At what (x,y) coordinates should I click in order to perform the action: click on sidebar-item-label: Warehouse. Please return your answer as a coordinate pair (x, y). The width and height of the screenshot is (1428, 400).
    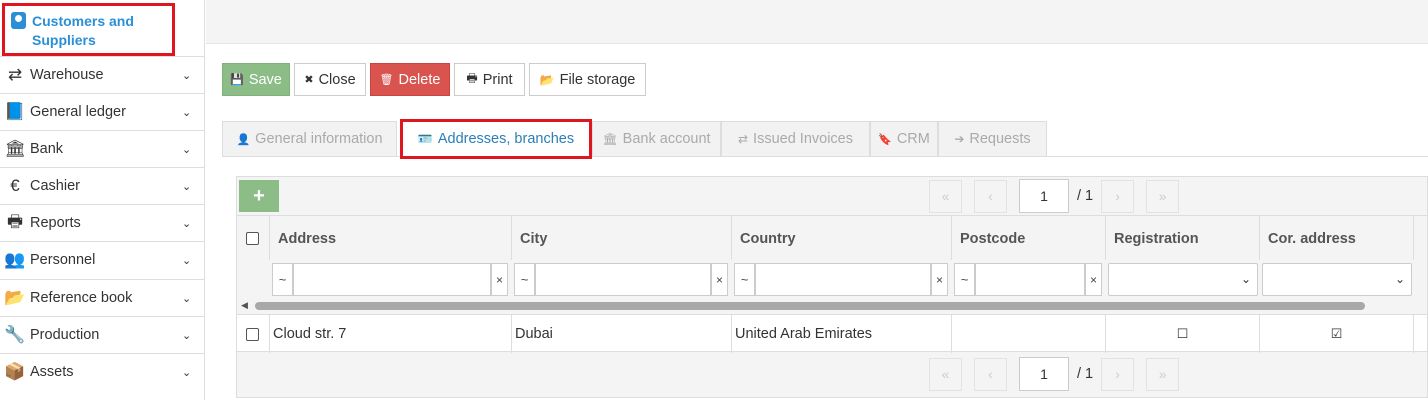
    Looking at the image, I should click on (67, 75).